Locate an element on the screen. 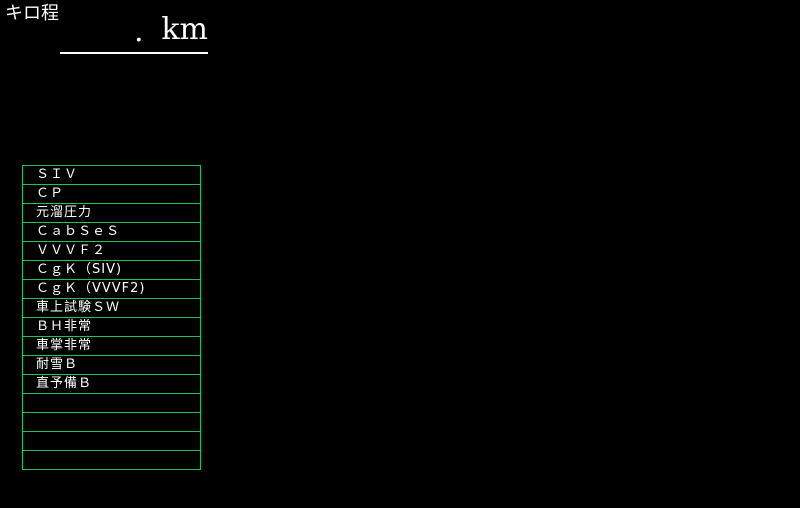  table-row: 元溜圧力 is located at coordinates (111, 213).